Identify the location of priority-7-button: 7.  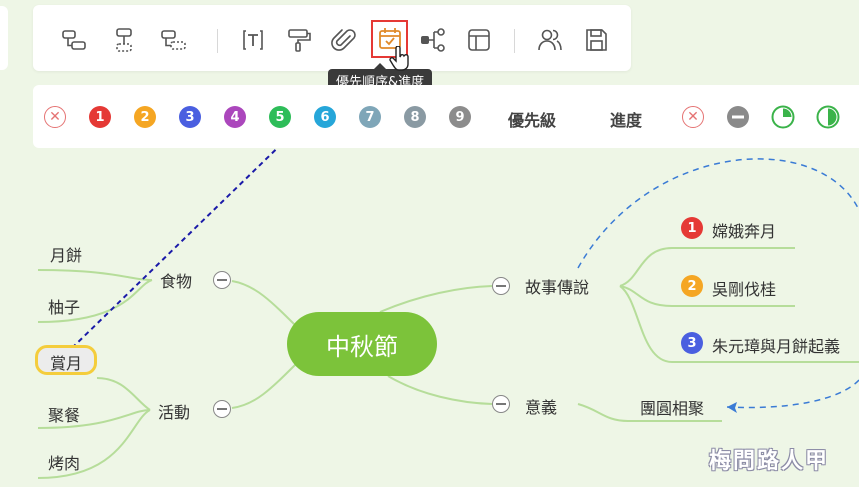
(370, 117).